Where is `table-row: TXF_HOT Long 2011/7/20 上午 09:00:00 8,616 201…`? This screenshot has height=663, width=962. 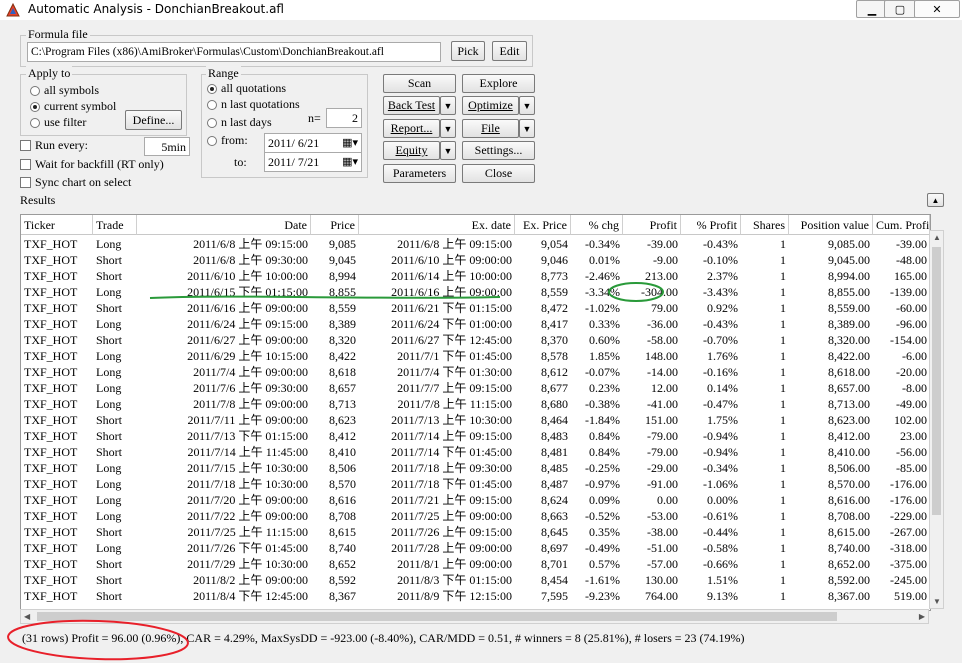
table-row: TXF_HOT Long 2011/7/20 上午 09:00:00 8,616 201… is located at coordinates (475, 500).